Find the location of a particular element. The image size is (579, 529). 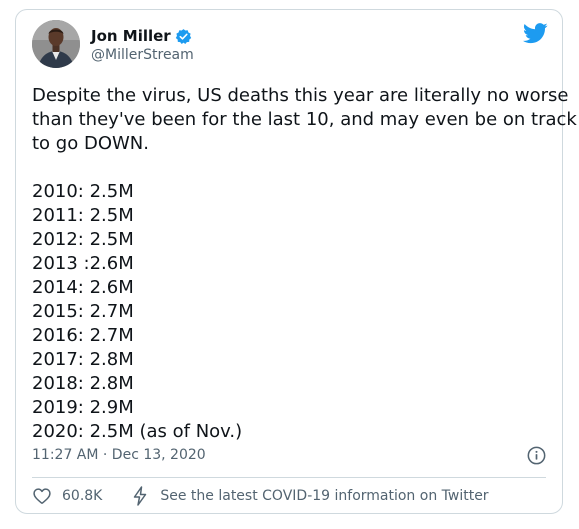

tweet-text-line: 2011: 2.5M is located at coordinates (83, 215).